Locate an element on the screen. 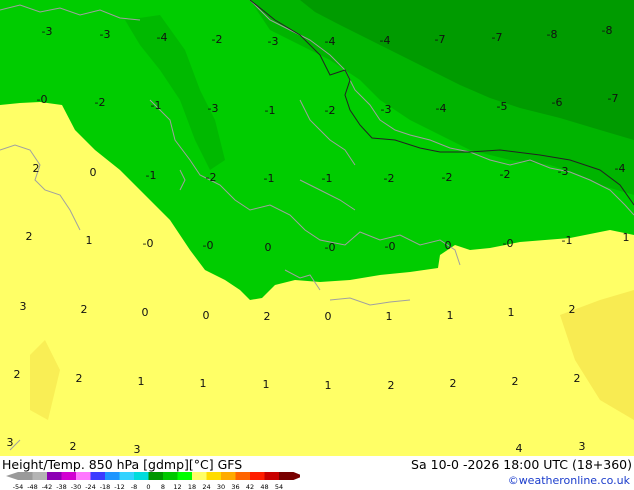  scale-label: 30 is located at coordinates (221, 486).